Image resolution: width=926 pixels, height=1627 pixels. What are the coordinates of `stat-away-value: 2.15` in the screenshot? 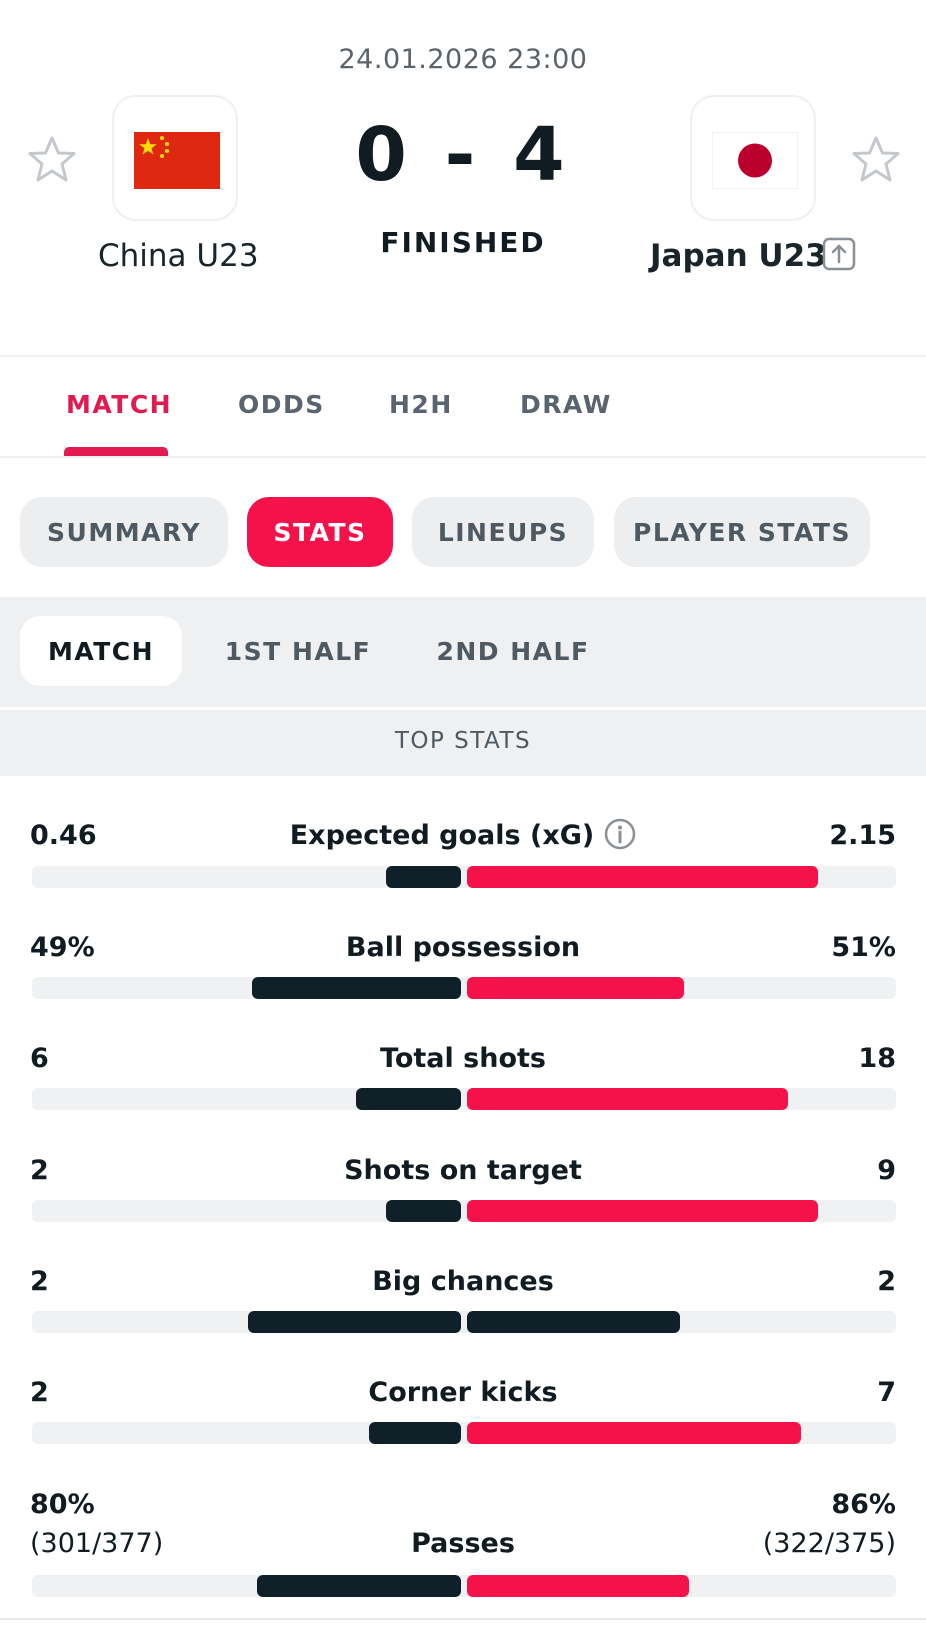 It's located at (862, 835).